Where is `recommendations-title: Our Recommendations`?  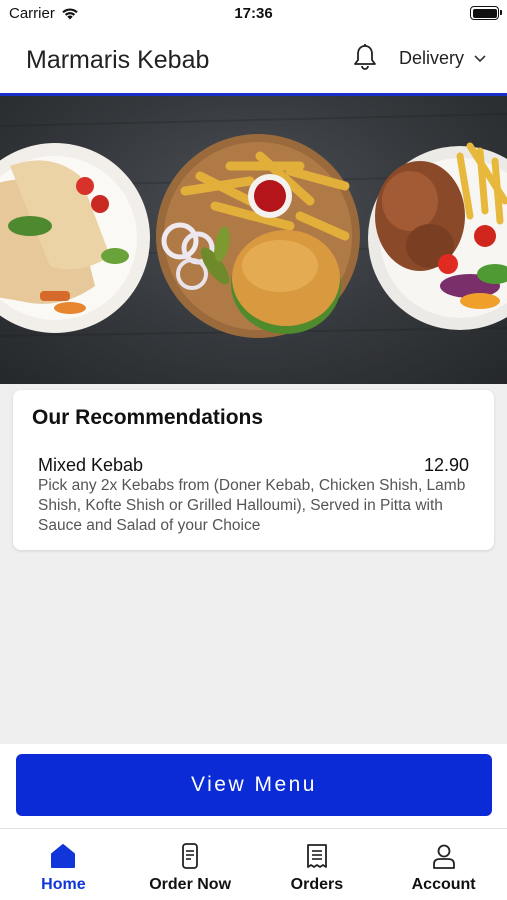
recommendations-title: Our Recommendations is located at coordinates (148, 417).